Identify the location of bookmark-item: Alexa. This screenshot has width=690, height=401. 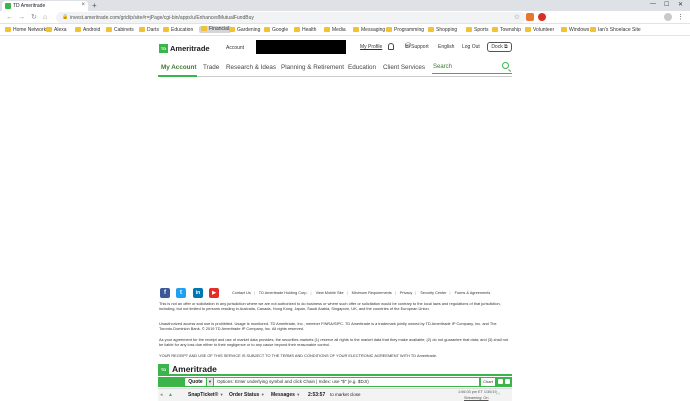
(56, 30).